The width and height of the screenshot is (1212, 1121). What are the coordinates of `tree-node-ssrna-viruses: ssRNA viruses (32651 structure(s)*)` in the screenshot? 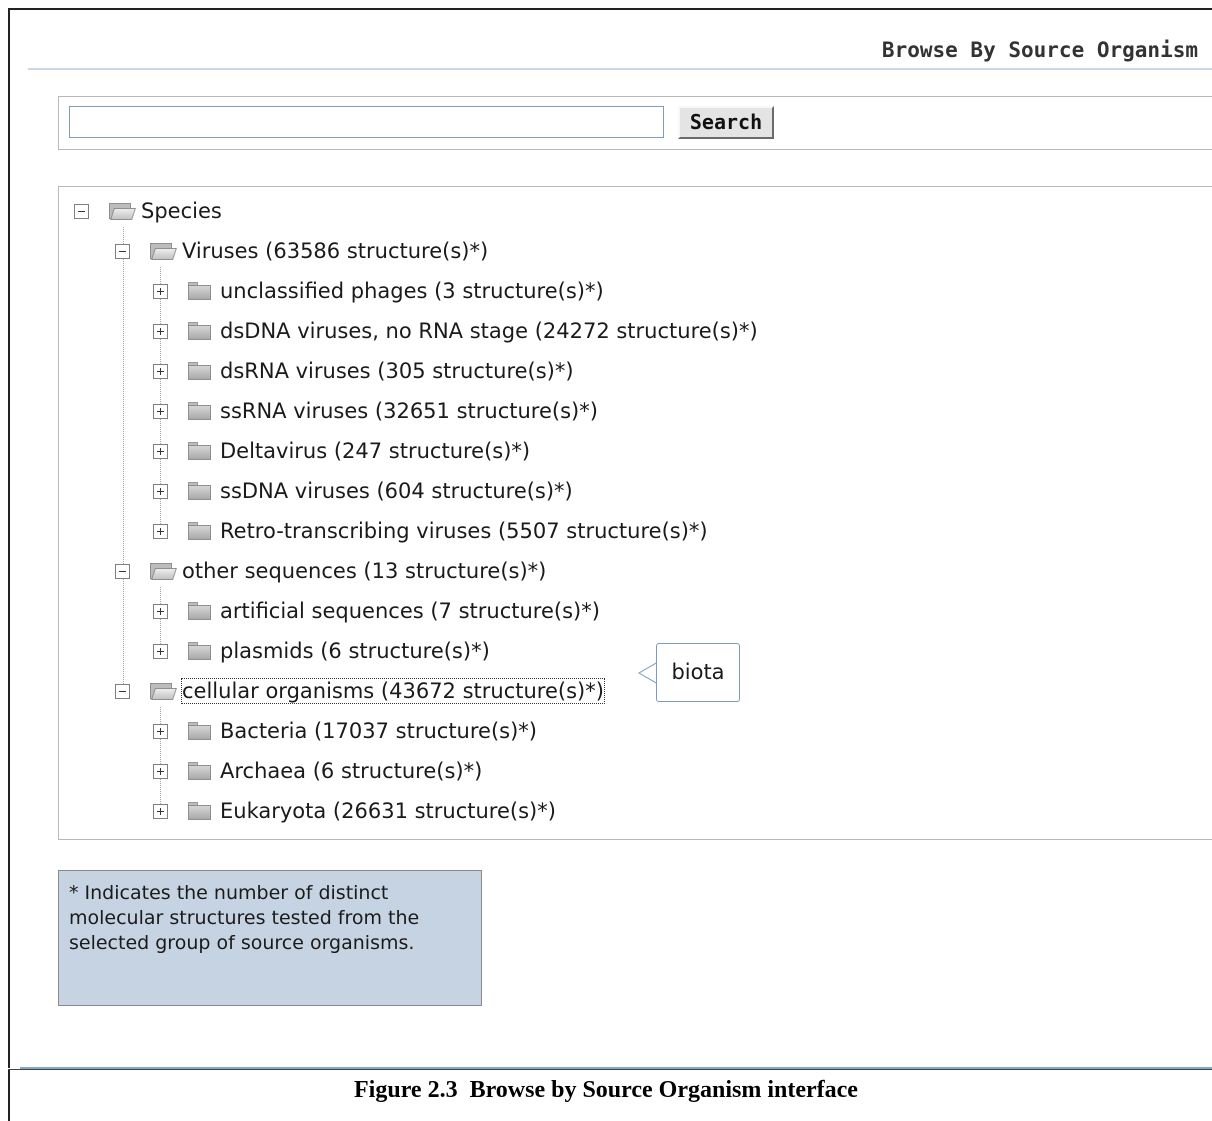 It's located at (375, 411).